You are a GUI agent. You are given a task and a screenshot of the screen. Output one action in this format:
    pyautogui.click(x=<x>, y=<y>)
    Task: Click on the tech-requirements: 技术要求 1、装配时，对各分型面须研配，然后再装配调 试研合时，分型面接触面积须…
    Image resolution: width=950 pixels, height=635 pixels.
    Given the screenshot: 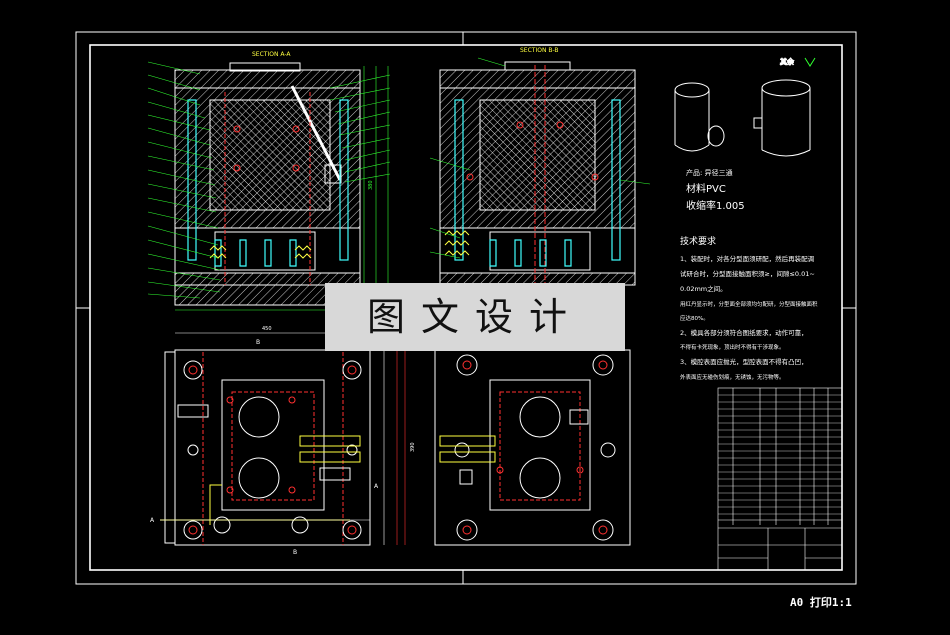 What is the action you would take?
    pyautogui.click(x=749, y=308)
    